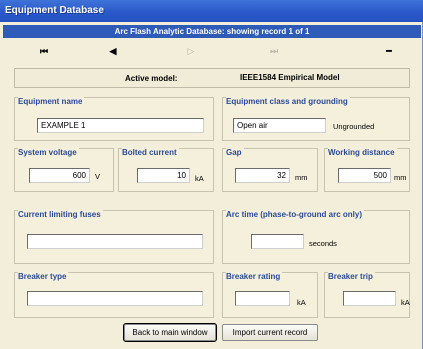 The height and width of the screenshot is (349, 423). Describe the element at coordinates (254, 276) in the screenshot. I see `breaker-rating-label: Breaker rating` at that location.